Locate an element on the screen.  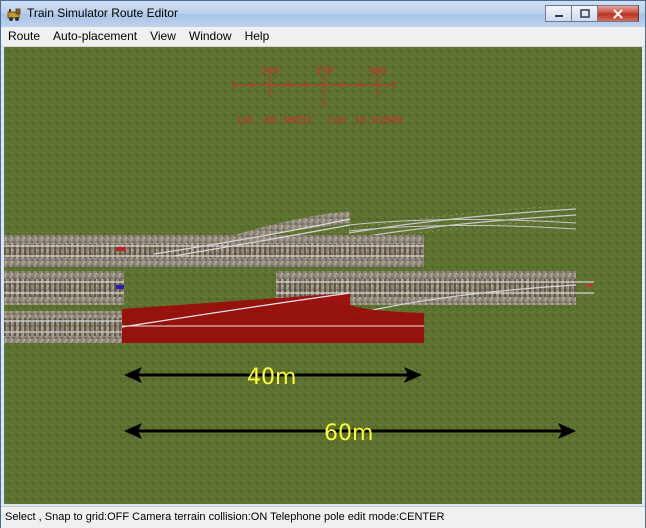
measurement-label-40m: 40m is located at coordinates (271, 377).